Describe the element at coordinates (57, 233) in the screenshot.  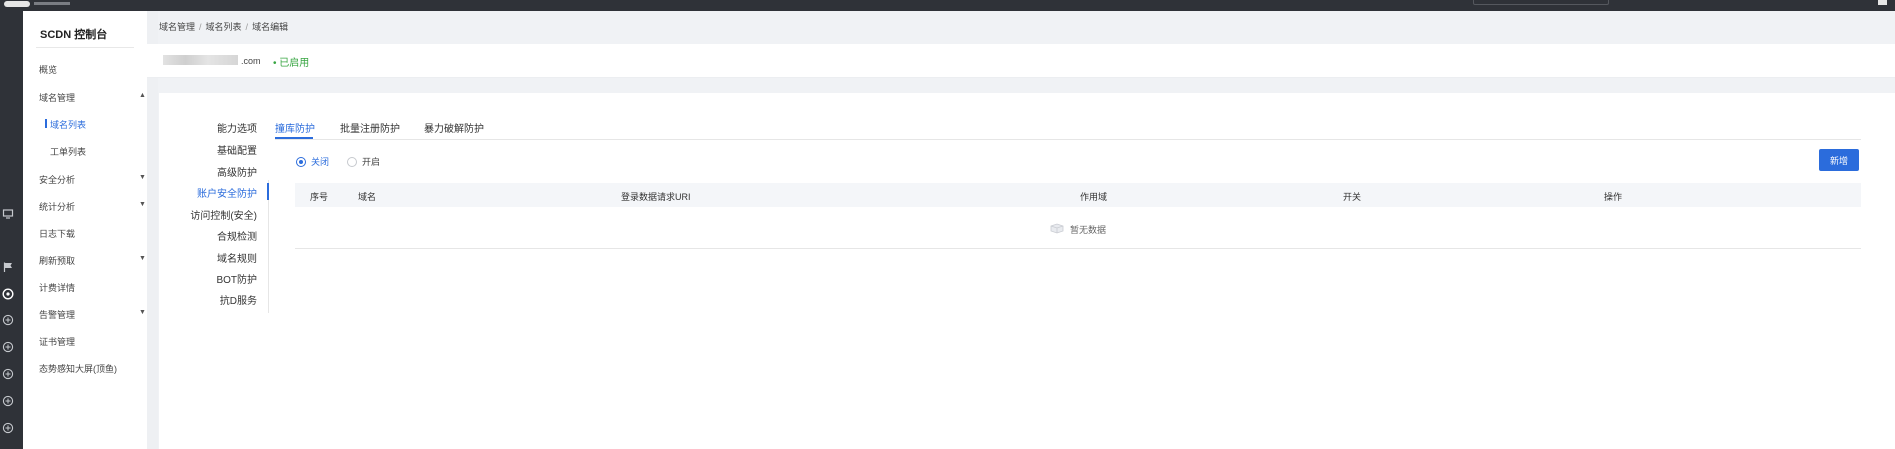
I see `sidebar-item-log-download: 日志下载` at that location.